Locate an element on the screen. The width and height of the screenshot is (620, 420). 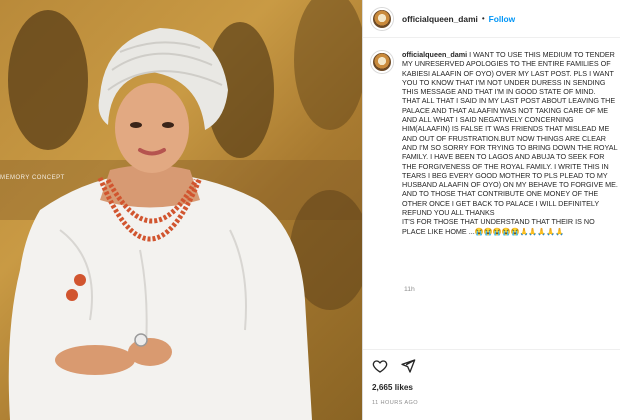
follow-button: Follow is located at coordinates (502, 19).